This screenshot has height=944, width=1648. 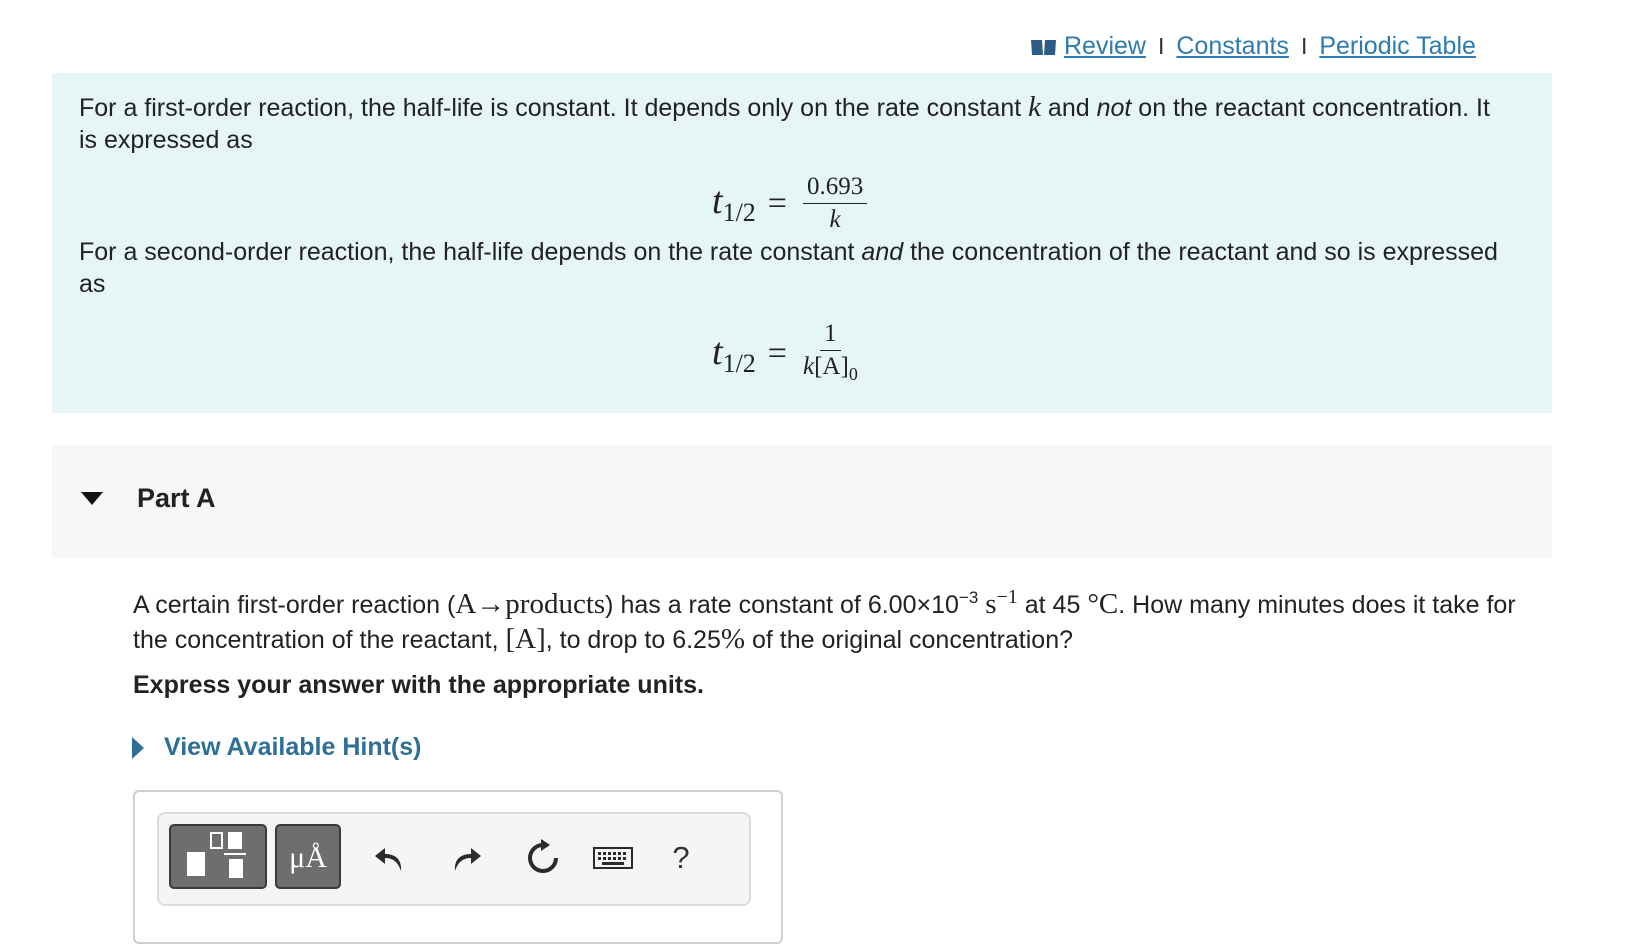 I want to click on units-label: μÅ, so click(x=308, y=857).